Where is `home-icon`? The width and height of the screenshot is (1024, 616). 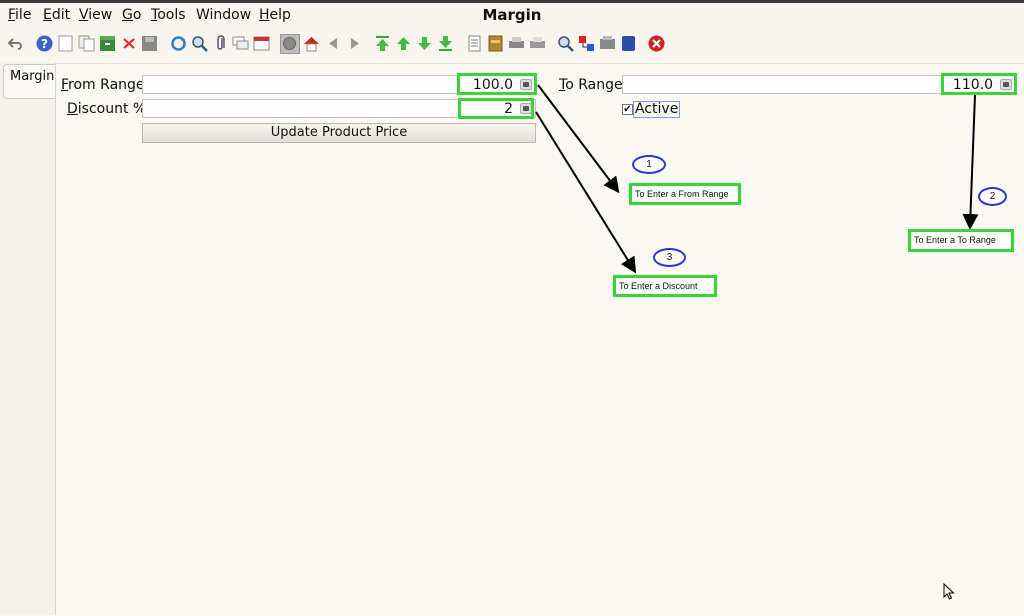
home-icon is located at coordinates (311, 43).